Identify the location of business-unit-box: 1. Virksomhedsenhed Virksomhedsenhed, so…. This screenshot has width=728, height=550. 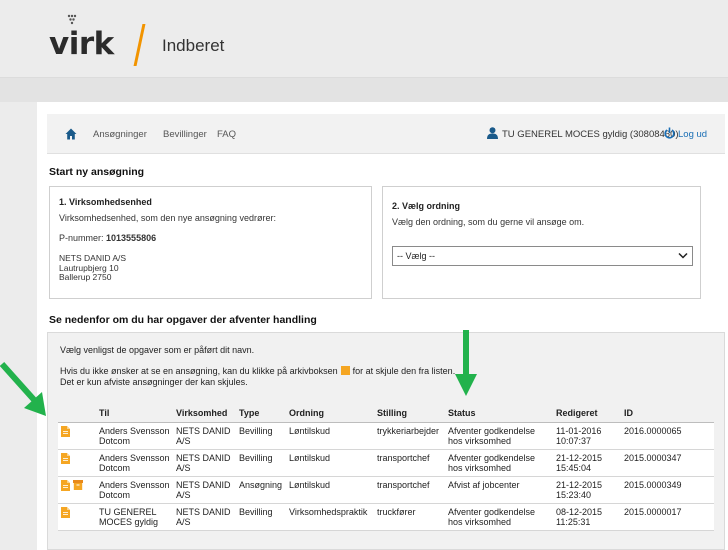
(210, 242).